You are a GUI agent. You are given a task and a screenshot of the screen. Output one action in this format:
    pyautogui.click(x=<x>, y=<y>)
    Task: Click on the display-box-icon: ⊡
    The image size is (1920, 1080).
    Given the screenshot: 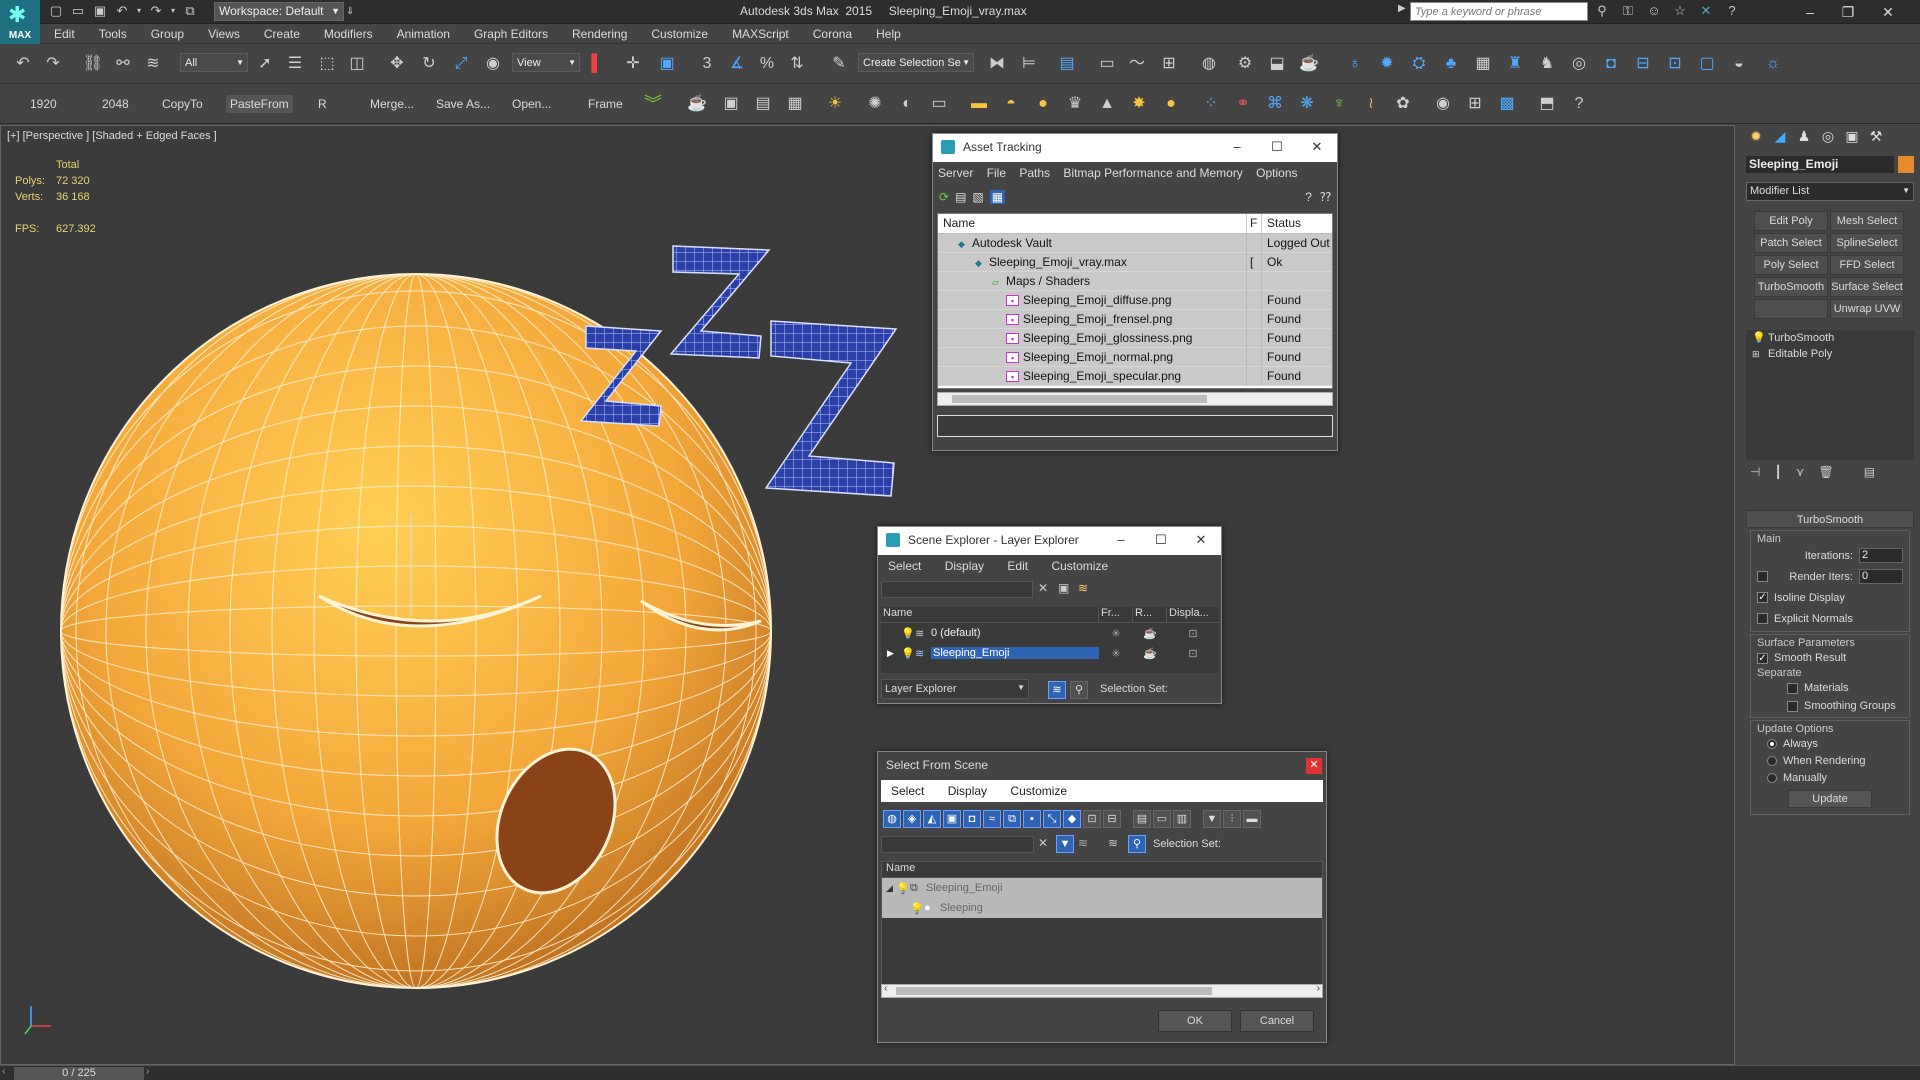 What is the action you would take?
    pyautogui.click(x=1193, y=633)
    